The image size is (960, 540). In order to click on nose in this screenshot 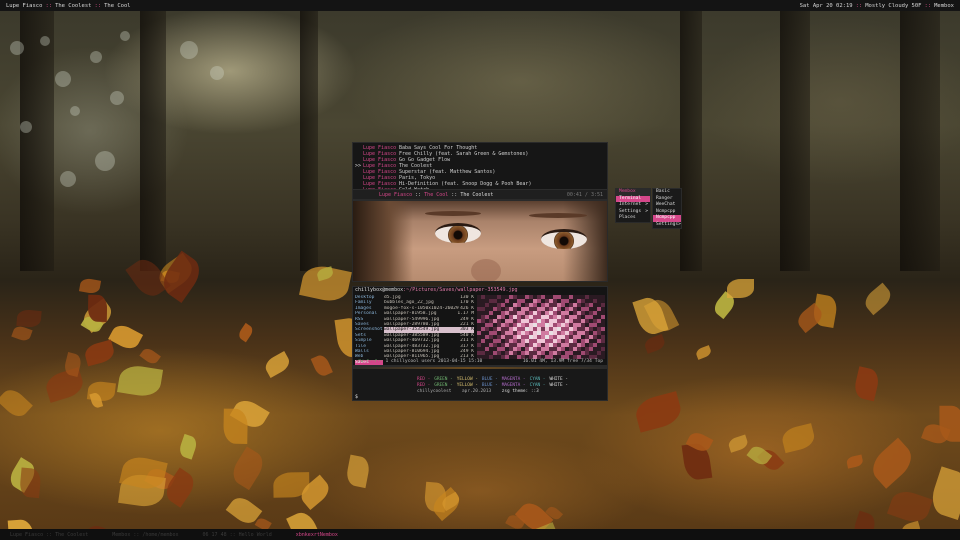, I will do `click(486, 270)`.